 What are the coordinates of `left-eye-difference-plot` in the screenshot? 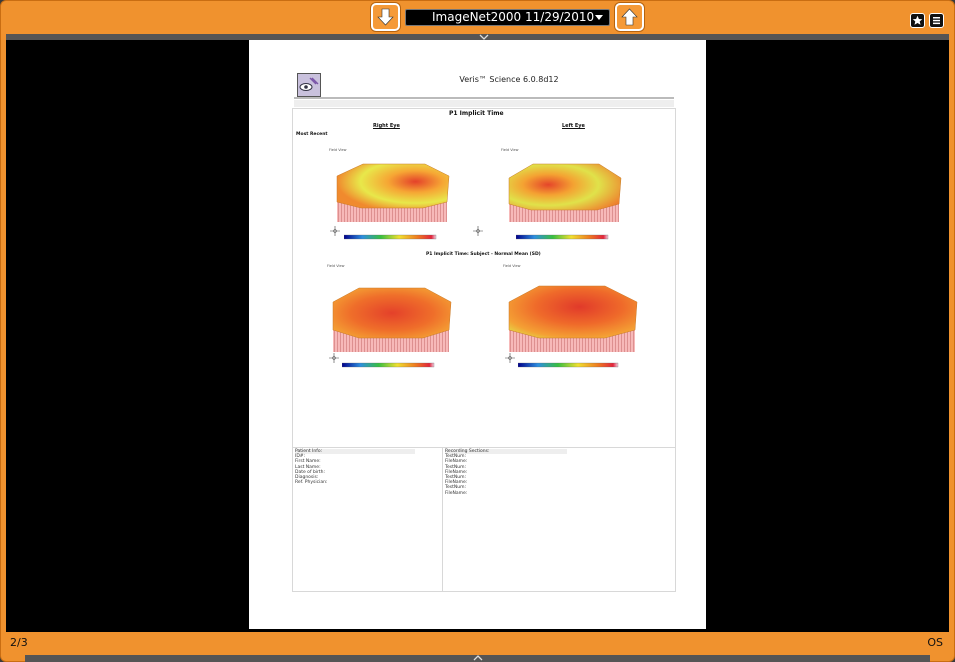 It's located at (573, 318).